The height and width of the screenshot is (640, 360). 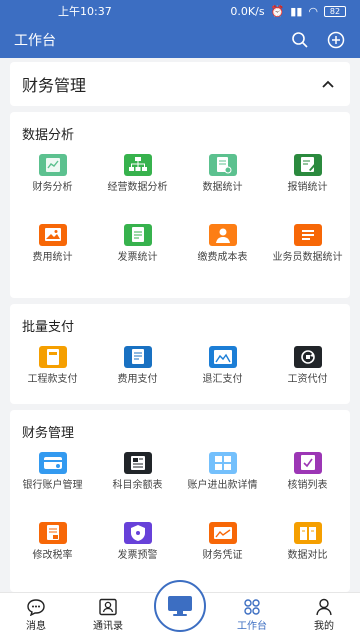 I want to click on network-speed: 0.0K/s, so click(x=247, y=11).